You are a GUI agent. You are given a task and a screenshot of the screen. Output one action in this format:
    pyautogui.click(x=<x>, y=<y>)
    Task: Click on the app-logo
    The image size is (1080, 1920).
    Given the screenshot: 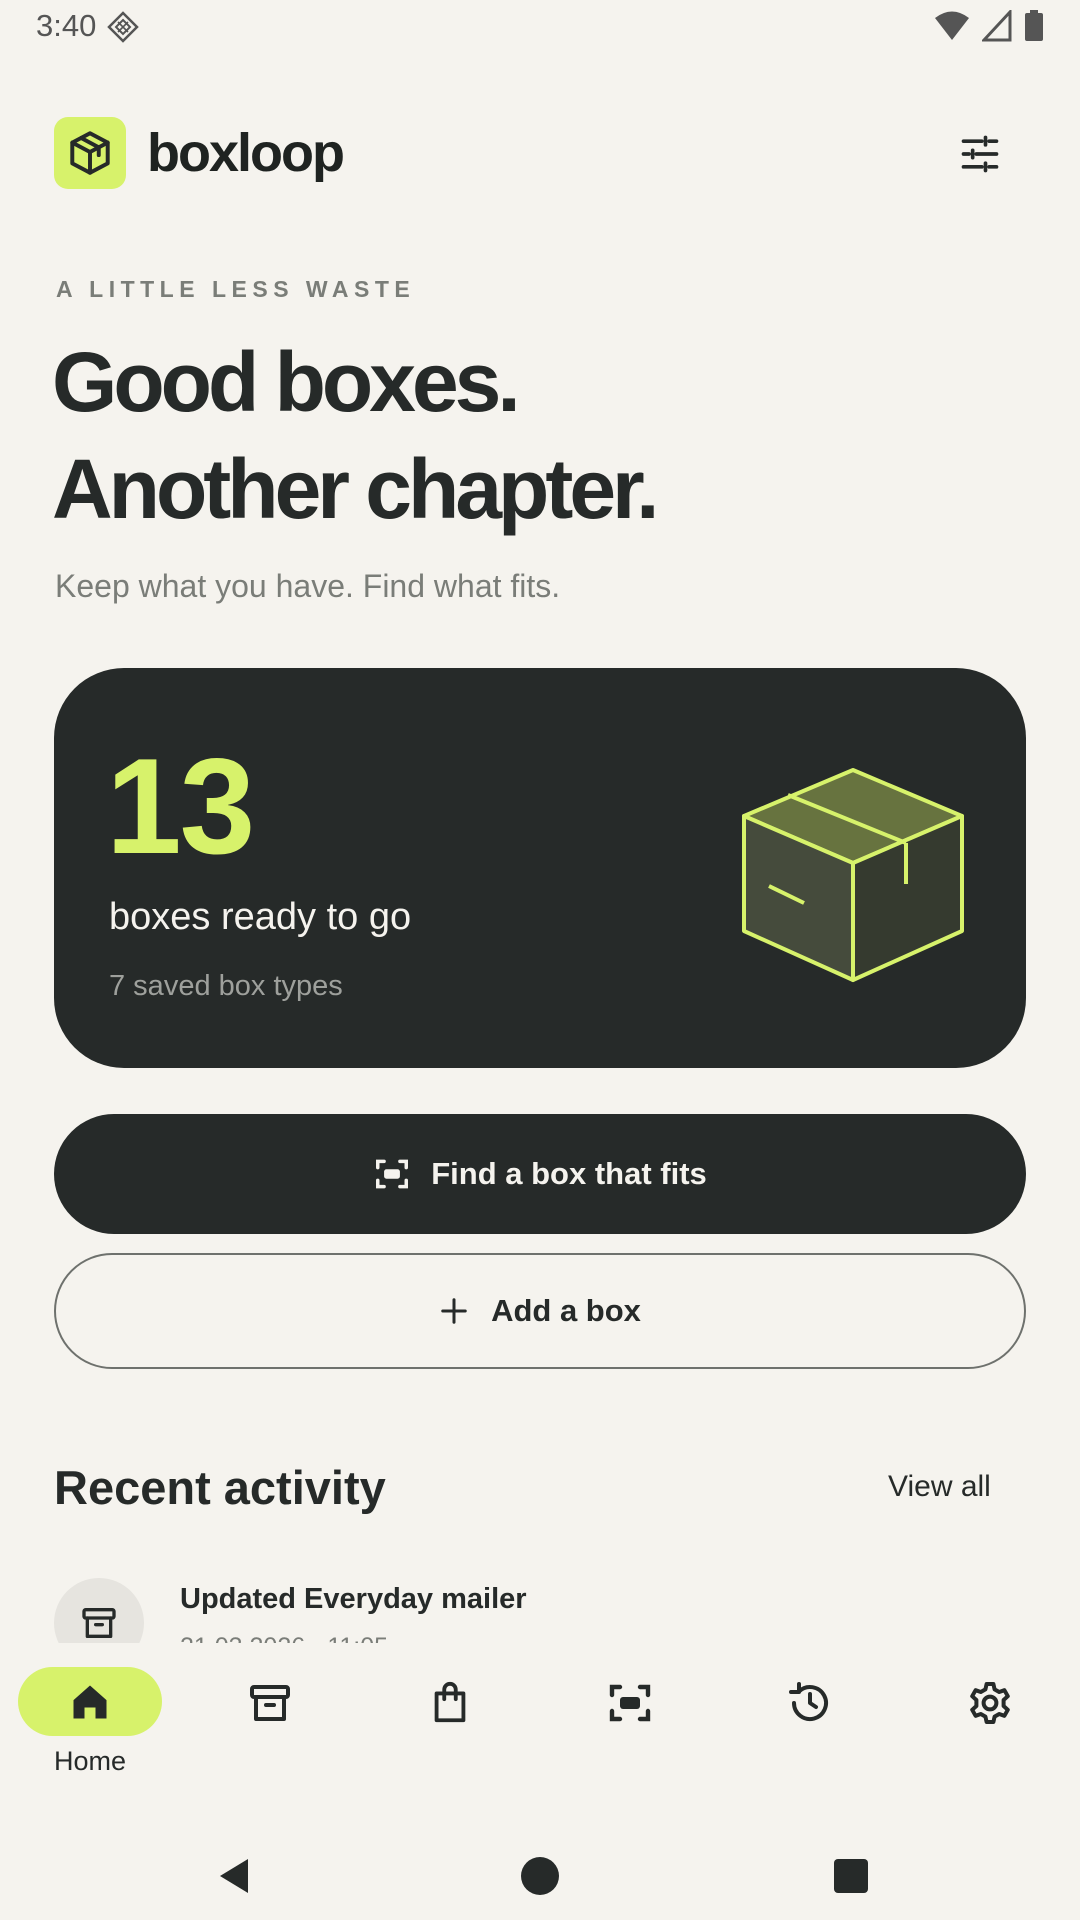 What is the action you would take?
    pyautogui.click(x=90, y=153)
    